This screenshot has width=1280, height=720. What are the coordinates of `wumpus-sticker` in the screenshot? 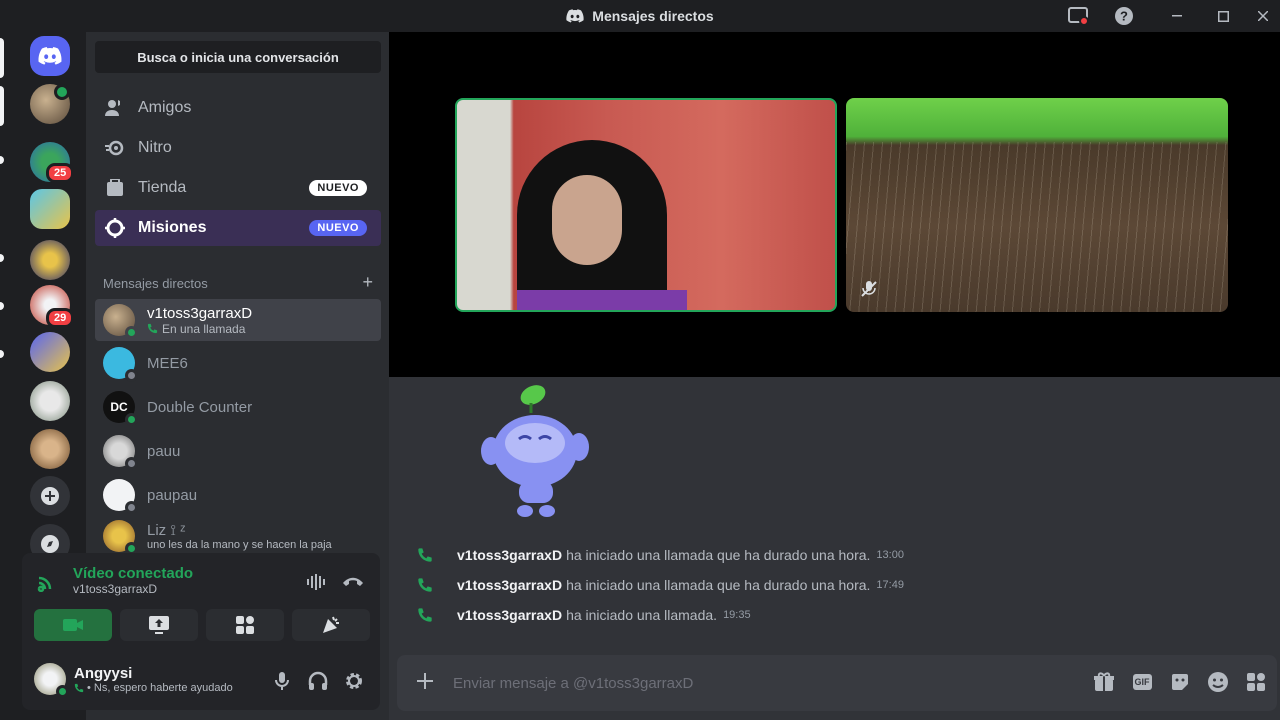 It's located at (535, 453).